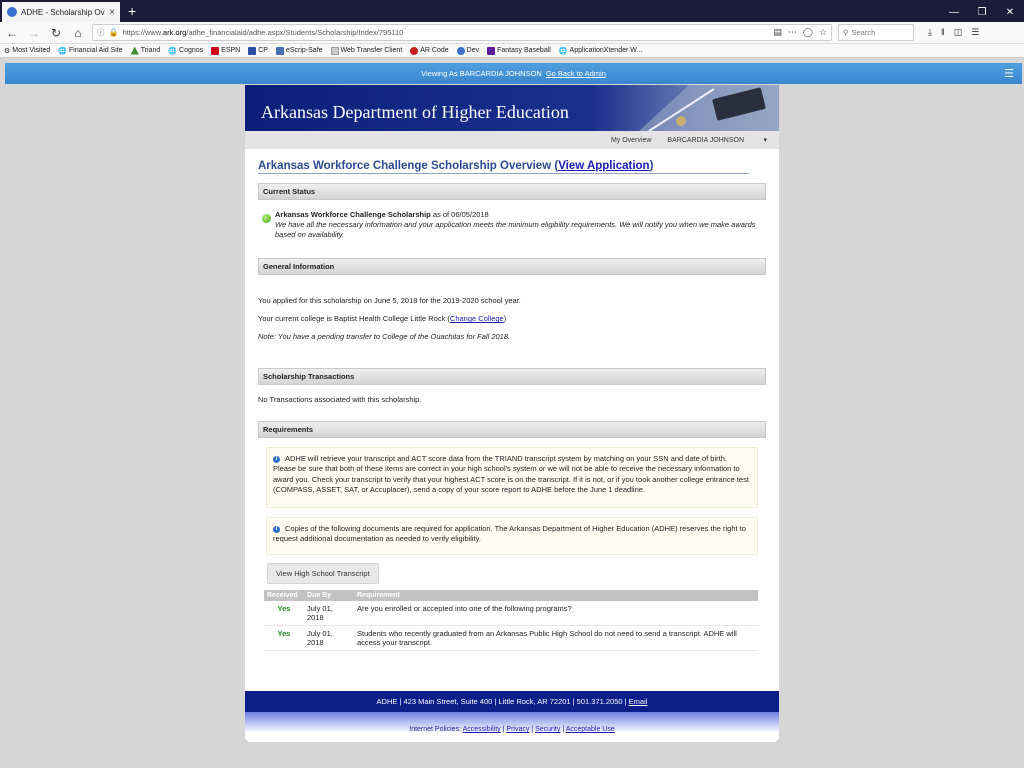 This screenshot has height=768, width=1024. I want to click on bookmark-label: ESPN, so click(231, 50).